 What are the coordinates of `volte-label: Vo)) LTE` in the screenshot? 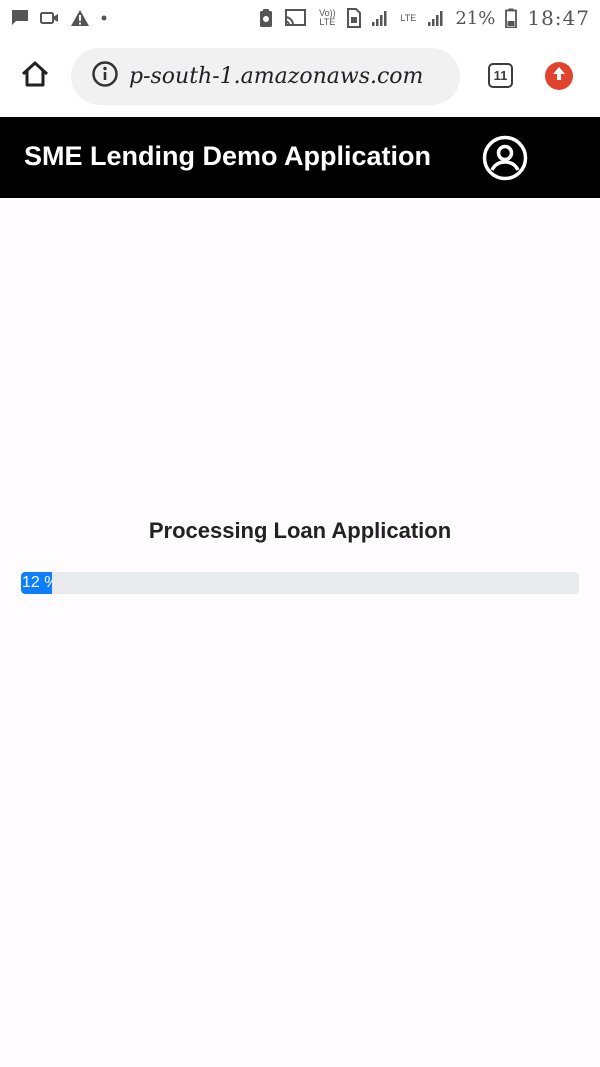 It's located at (327, 17).